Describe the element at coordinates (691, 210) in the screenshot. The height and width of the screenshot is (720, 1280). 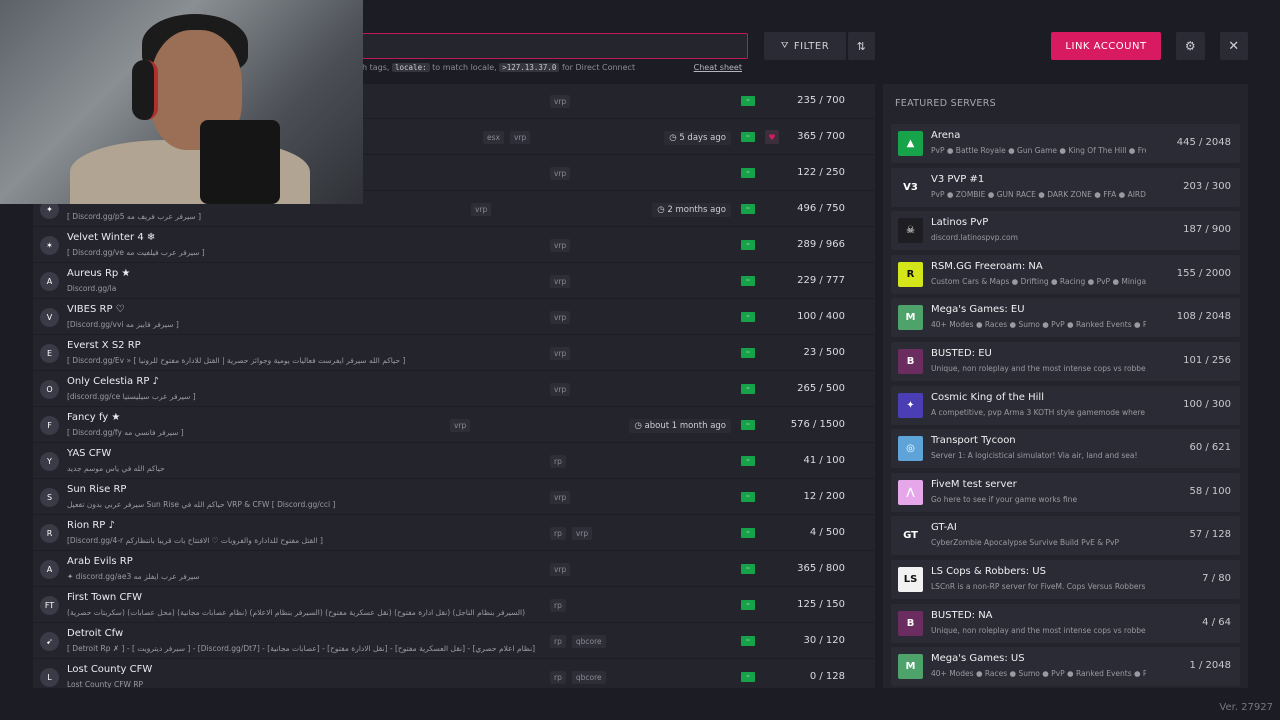
I see `last-updated-badge: ◷ 2 months ago` at that location.